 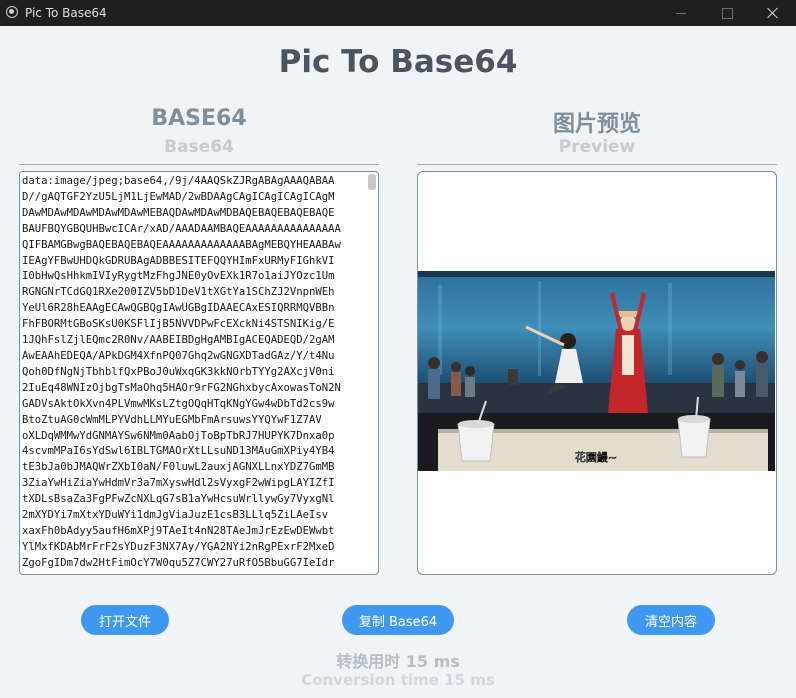 What do you see at coordinates (596, 457) in the screenshot?
I see `image-caption: 花園鰻~` at bounding box center [596, 457].